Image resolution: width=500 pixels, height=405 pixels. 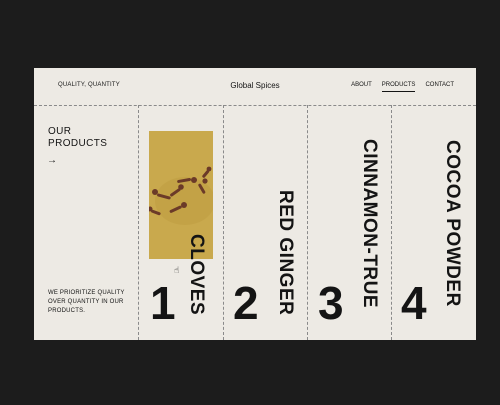 I want to click on product-number: 2, so click(x=246, y=303).